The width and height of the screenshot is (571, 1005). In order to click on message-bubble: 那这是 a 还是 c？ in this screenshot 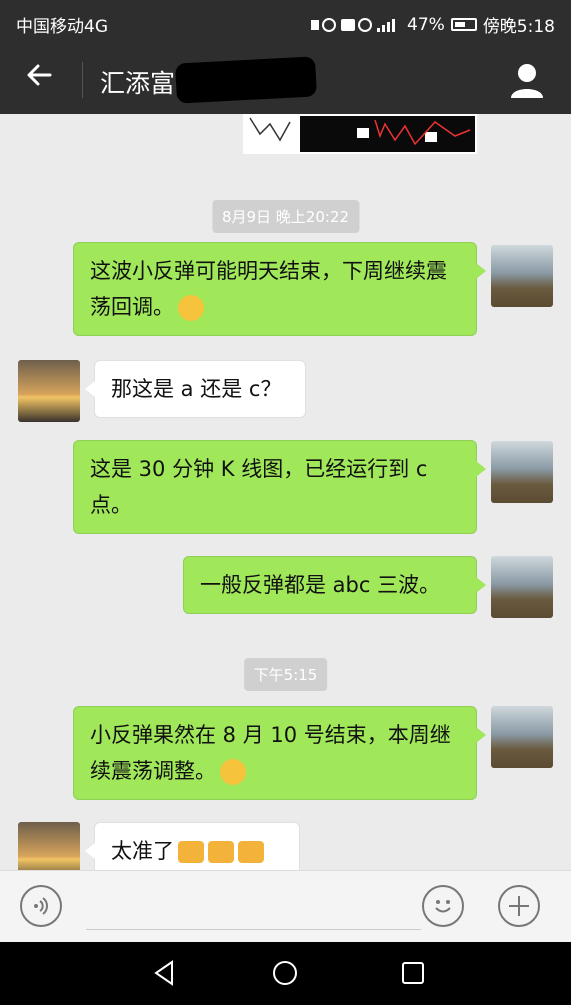, I will do `click(195, 389)`.